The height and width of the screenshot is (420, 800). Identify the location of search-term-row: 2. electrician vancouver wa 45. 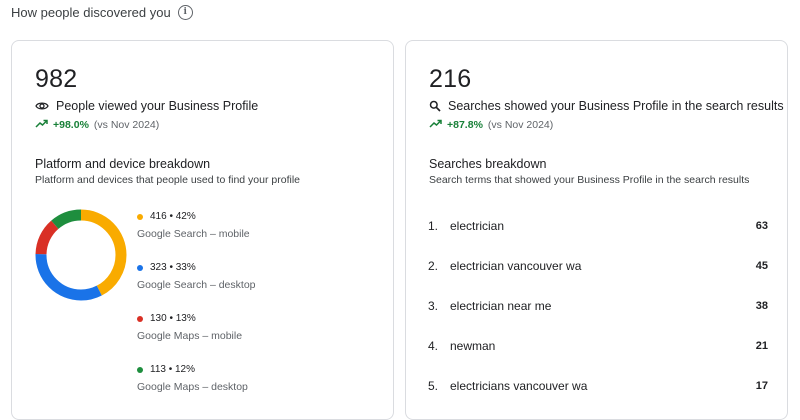
(598, 266).